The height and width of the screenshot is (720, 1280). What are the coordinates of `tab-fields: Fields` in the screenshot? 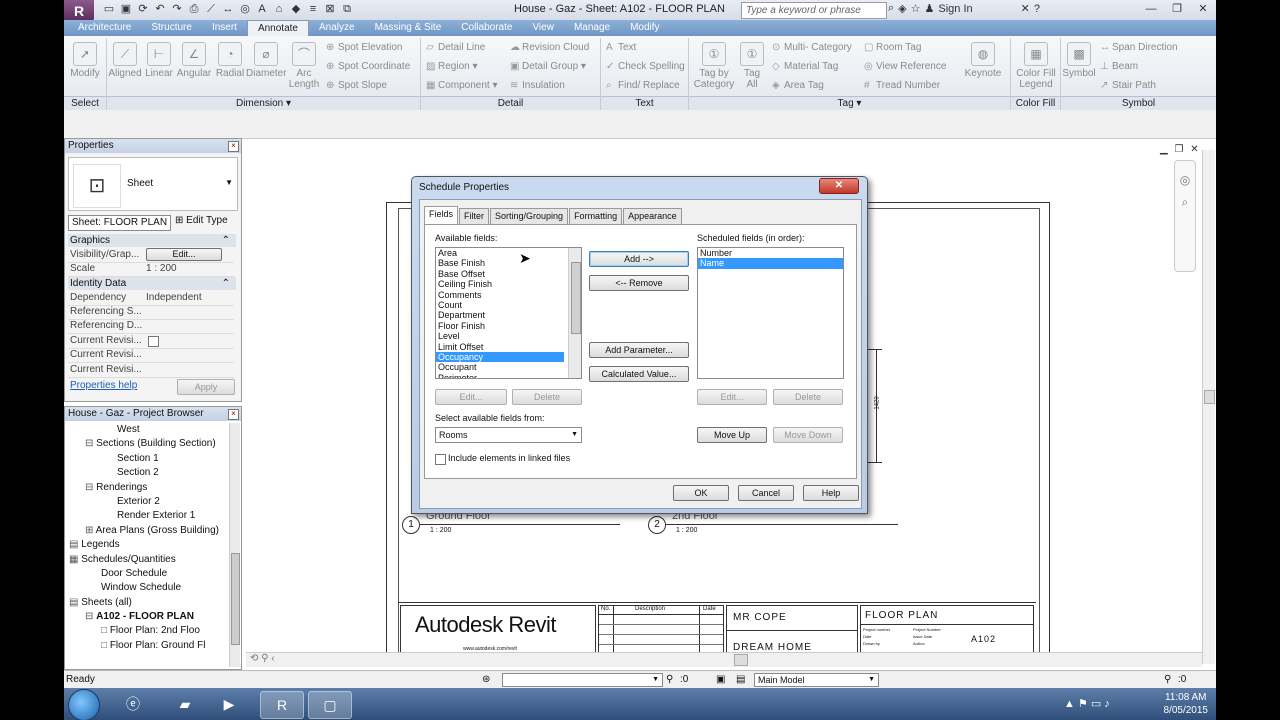 It's located at (441, 215).